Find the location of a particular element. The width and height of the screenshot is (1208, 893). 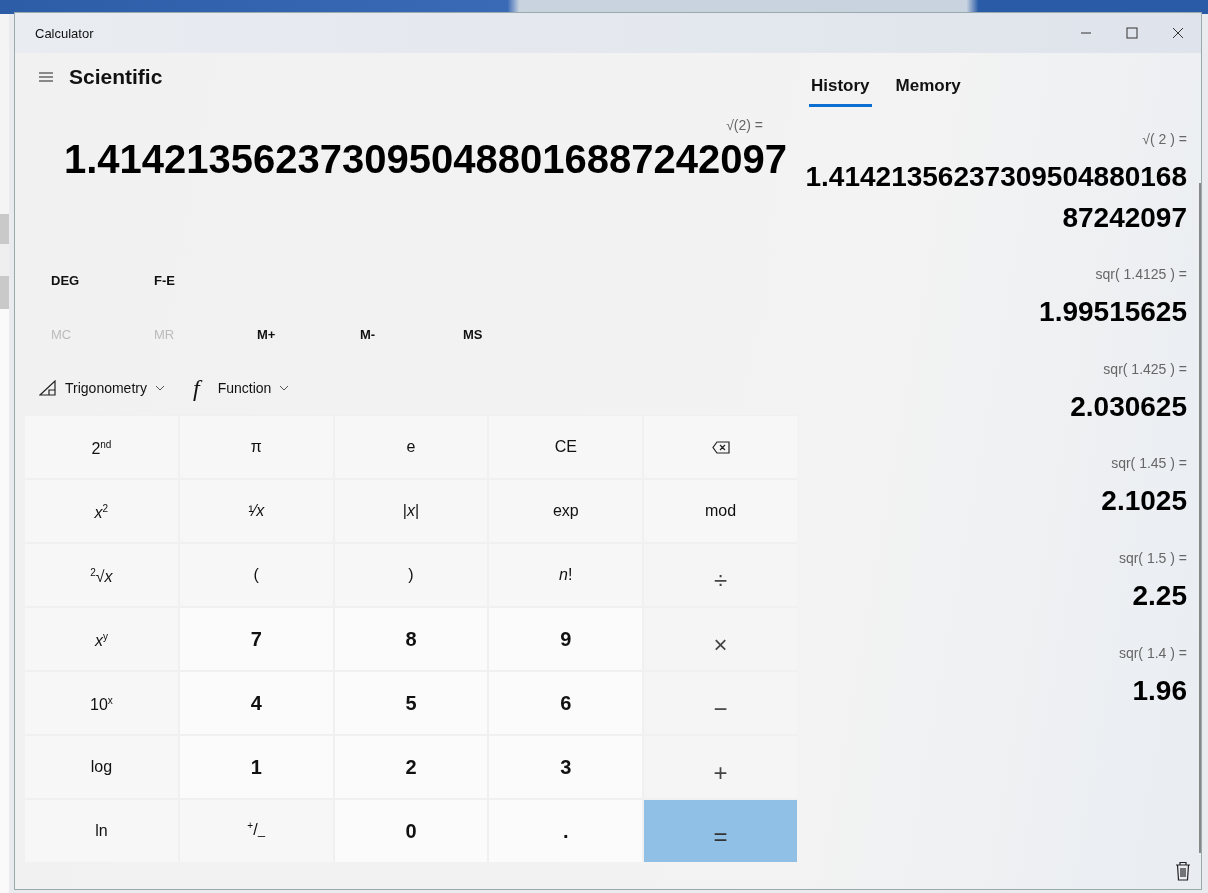

function-key: π is located at coordinates (256, 447).